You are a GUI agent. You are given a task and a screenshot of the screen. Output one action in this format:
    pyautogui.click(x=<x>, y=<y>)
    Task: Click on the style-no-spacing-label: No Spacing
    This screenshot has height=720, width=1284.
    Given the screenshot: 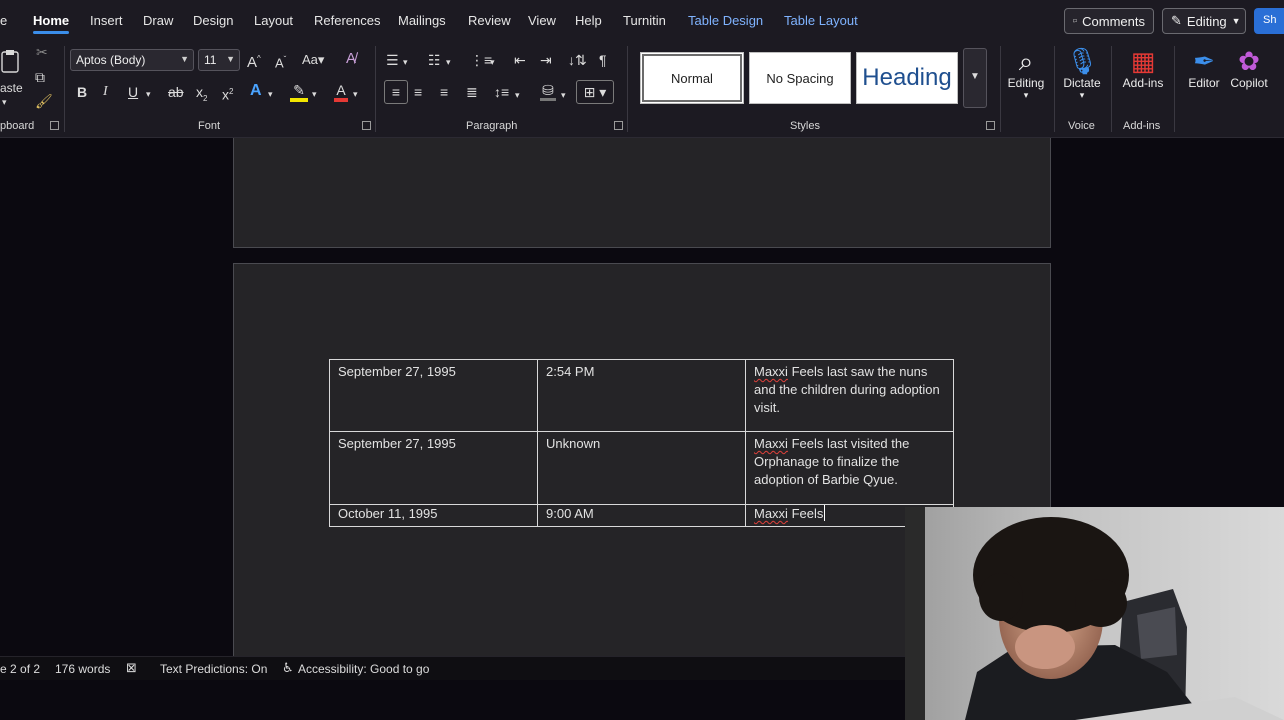 What is the action you would take?
    pyautogui.click(x=800, y=78)
    